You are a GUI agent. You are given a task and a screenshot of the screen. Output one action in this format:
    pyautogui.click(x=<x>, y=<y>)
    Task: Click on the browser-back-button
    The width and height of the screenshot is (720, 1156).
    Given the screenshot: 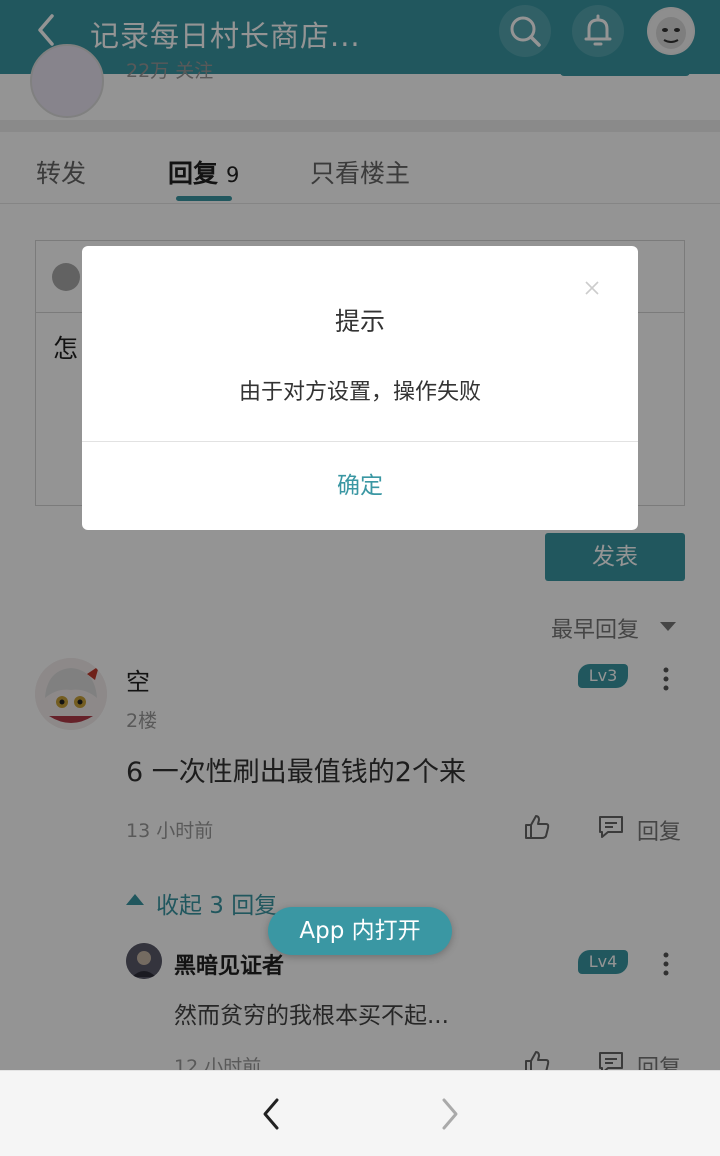 What is the action you would take?
    pyautogui.click(x=272, y=1114)
    